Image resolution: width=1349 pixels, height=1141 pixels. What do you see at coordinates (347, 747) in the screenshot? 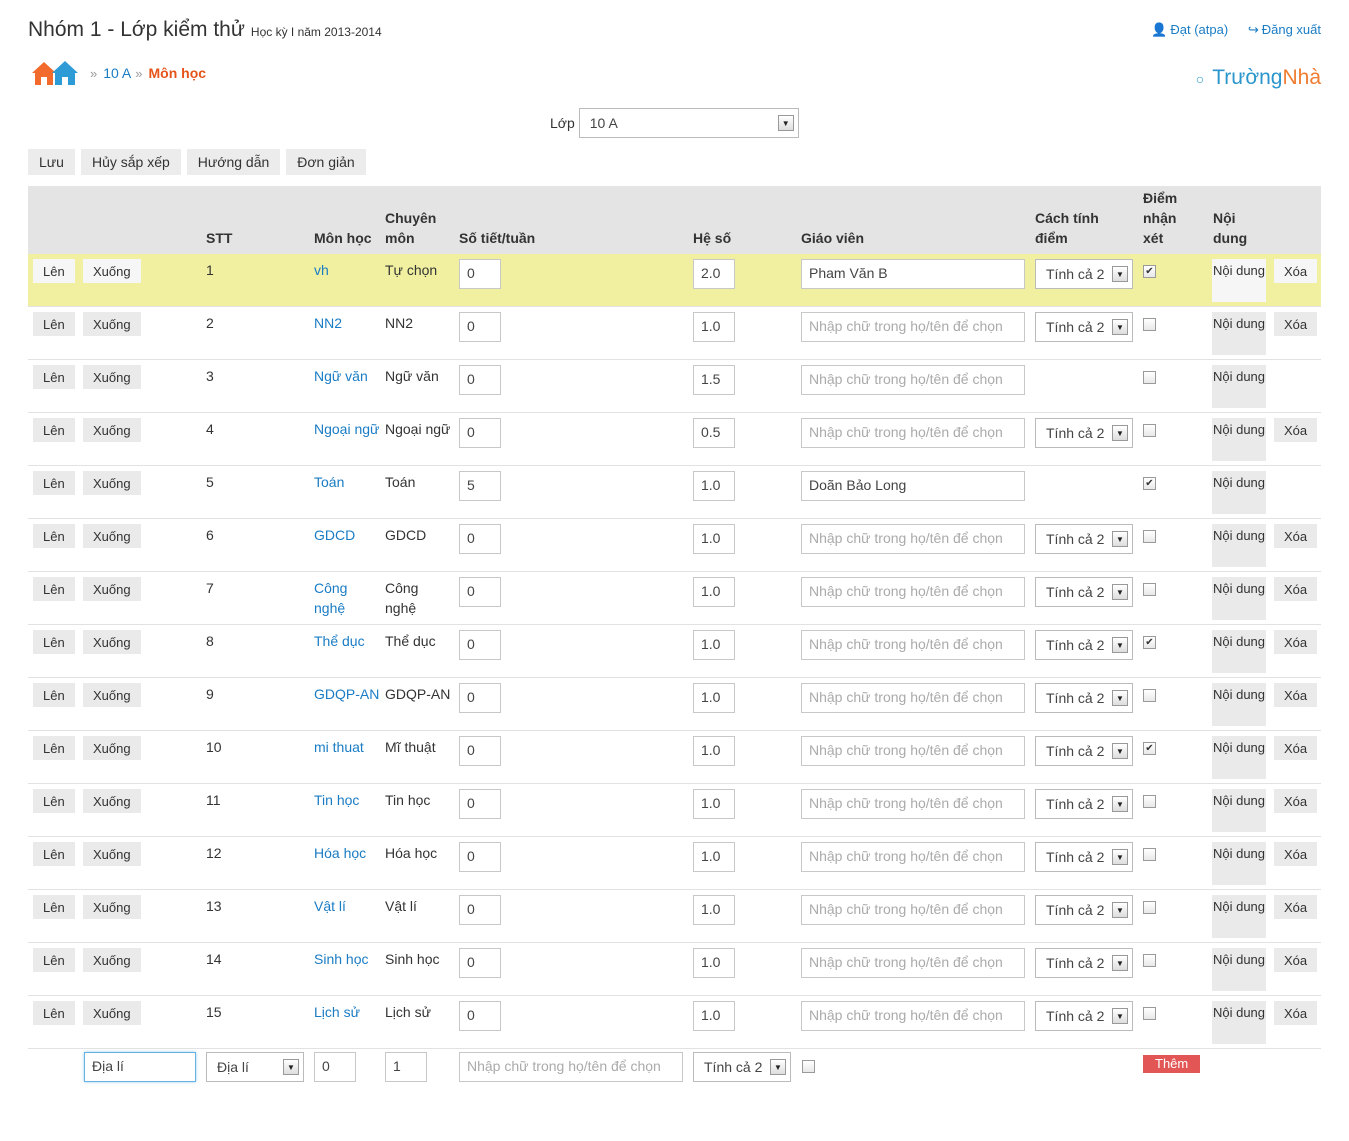
I see `subject-link: mi thuat` at bounding box center [347, 747].